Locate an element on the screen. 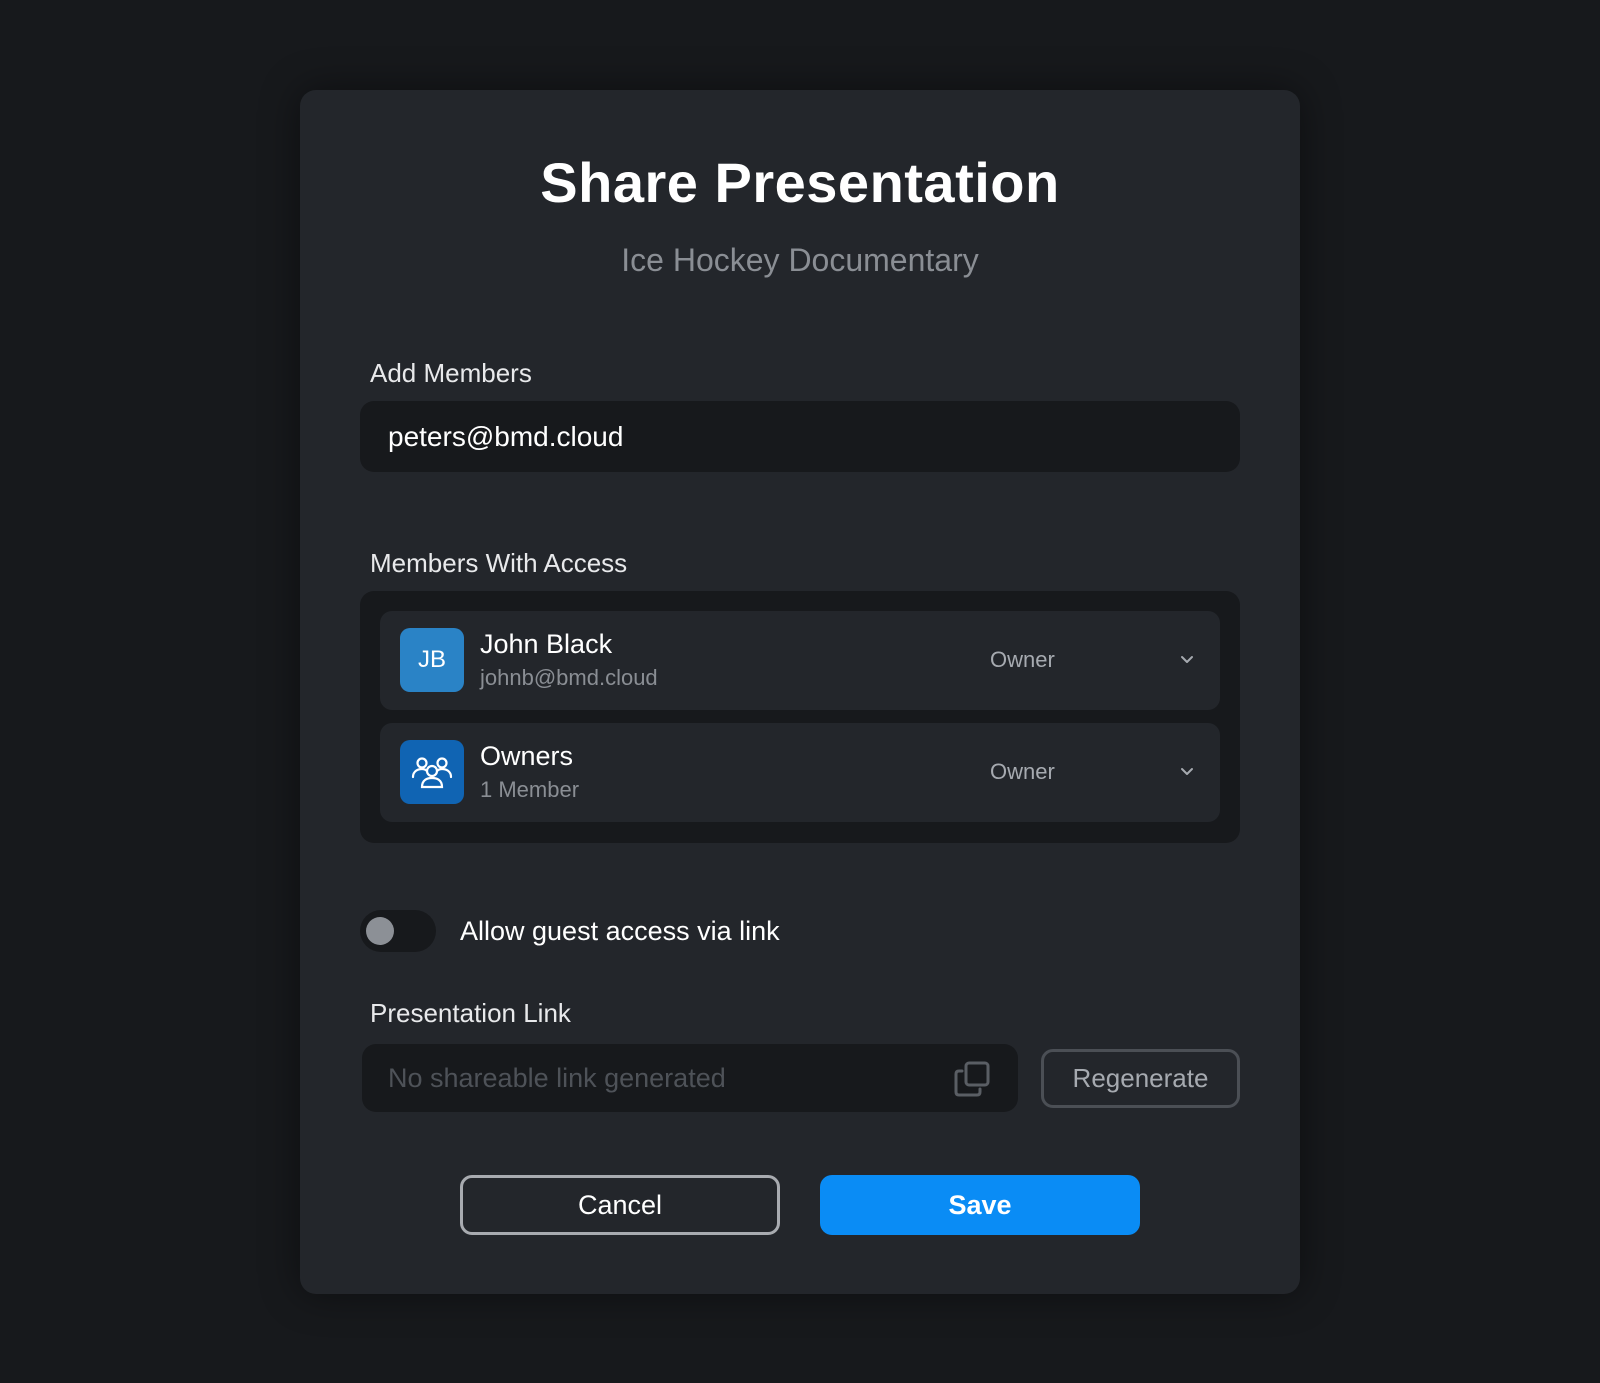 The image size is (1600, 1383). dialog-title: Share Presentation is located at coordinates (800, 182).